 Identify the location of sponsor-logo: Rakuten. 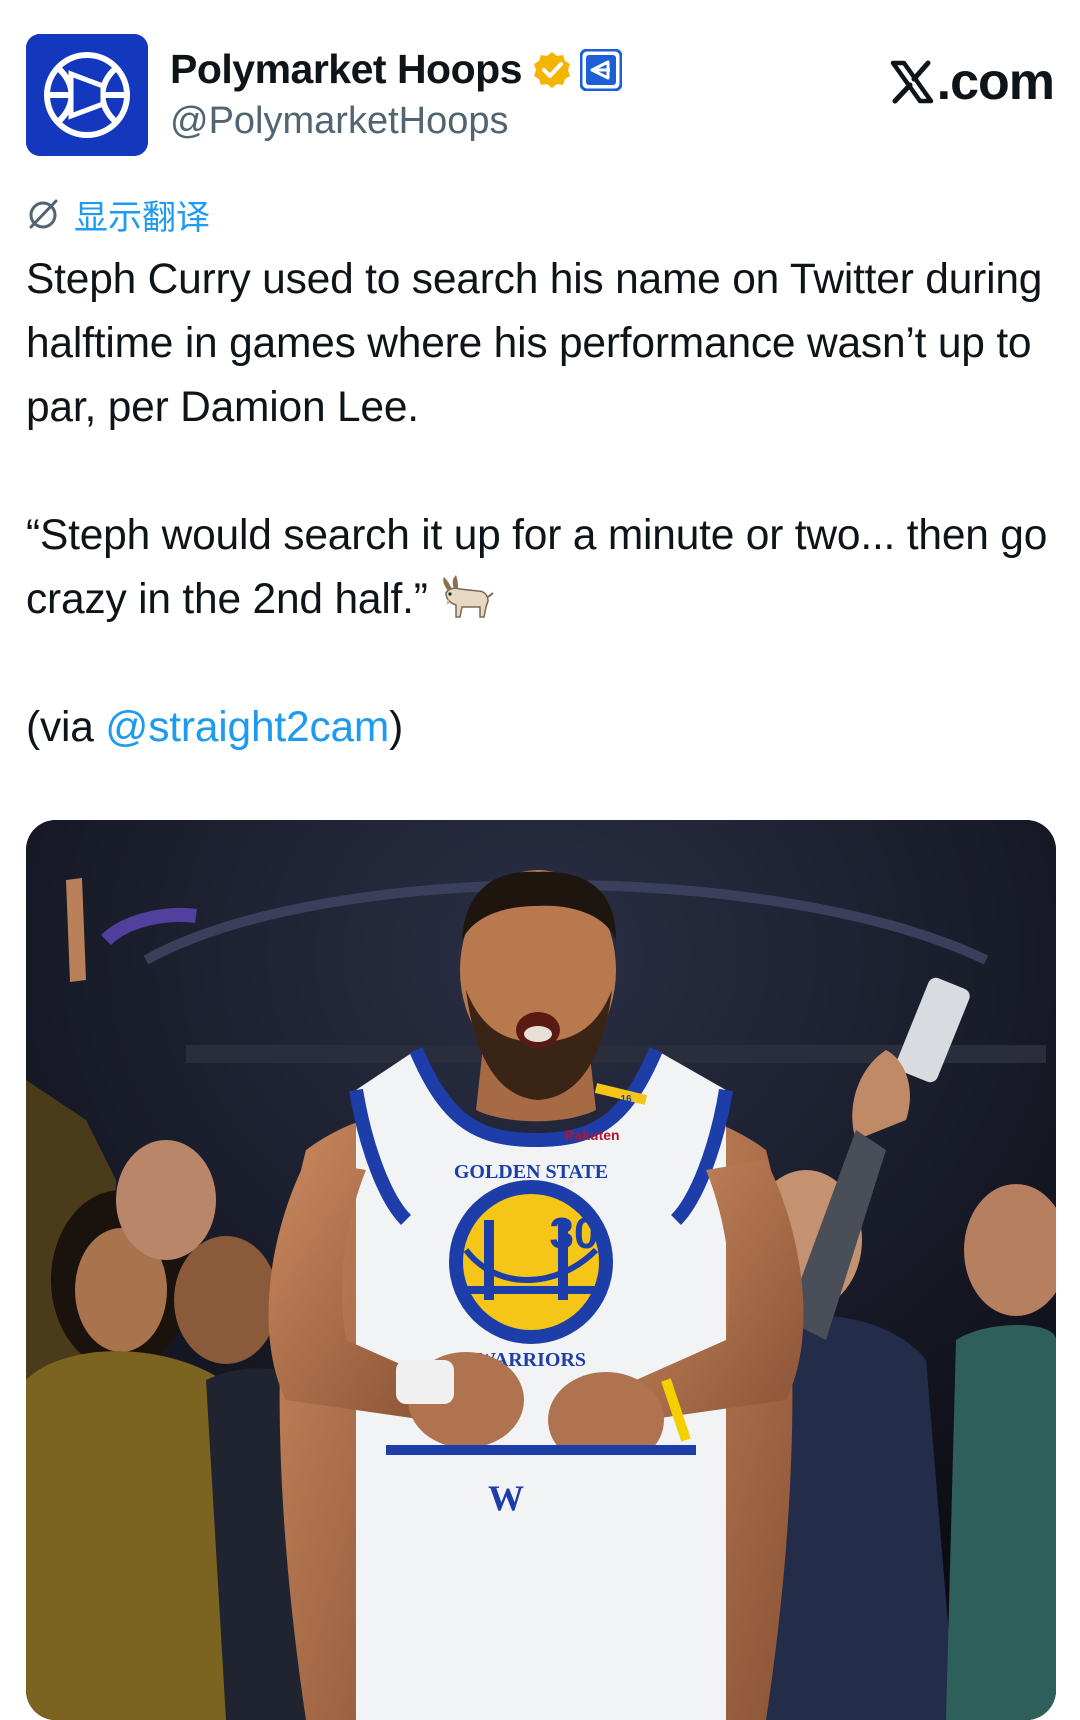
(591, 1135).